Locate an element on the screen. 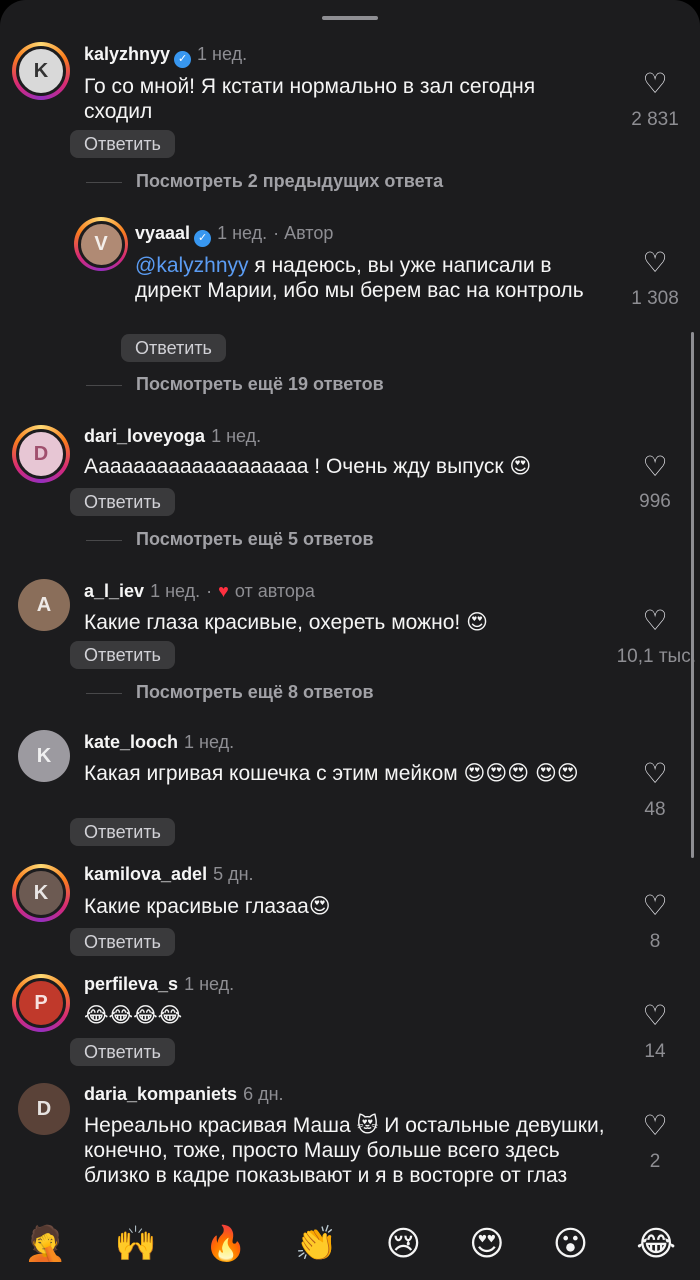 The width and height of the screenshot is (700, 1280). like-count: 14 is located at coordinates (655, 1051).